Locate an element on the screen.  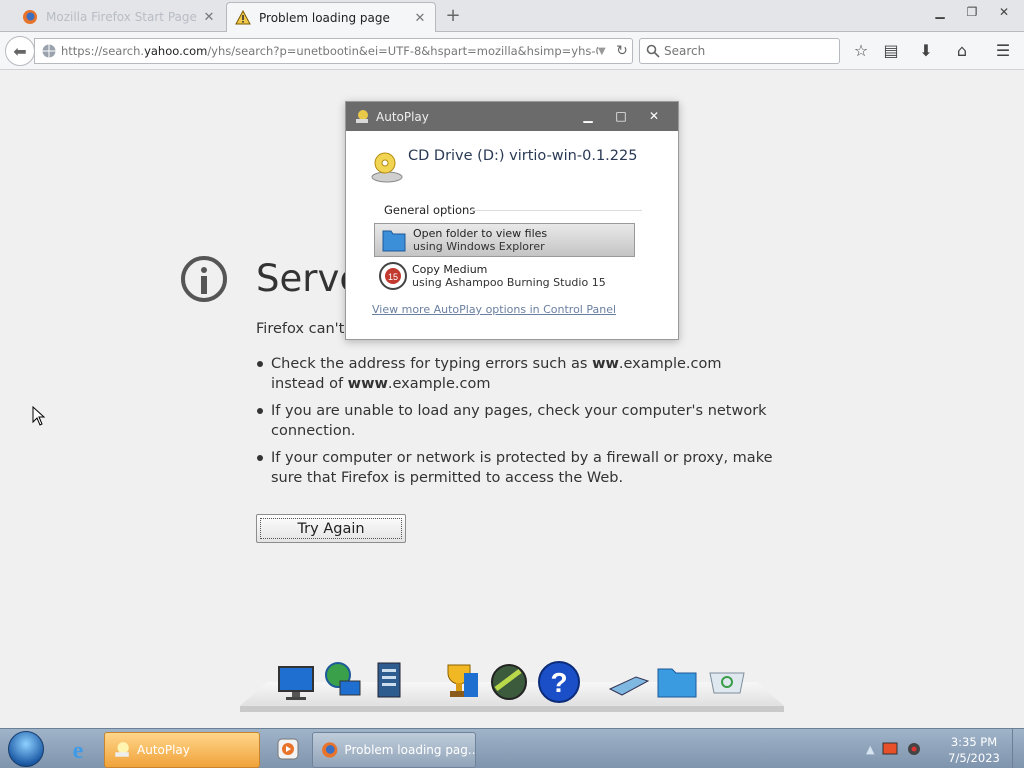
arrow-left-icon: ⬅ is located at coordinates (20, 51).